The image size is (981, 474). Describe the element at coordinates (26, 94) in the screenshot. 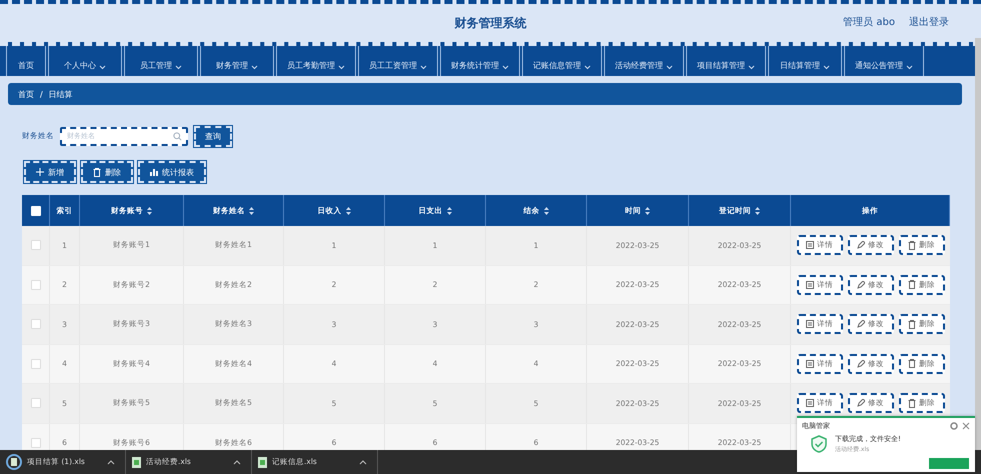

I see `breadcrumb-item: 首页` at that location.